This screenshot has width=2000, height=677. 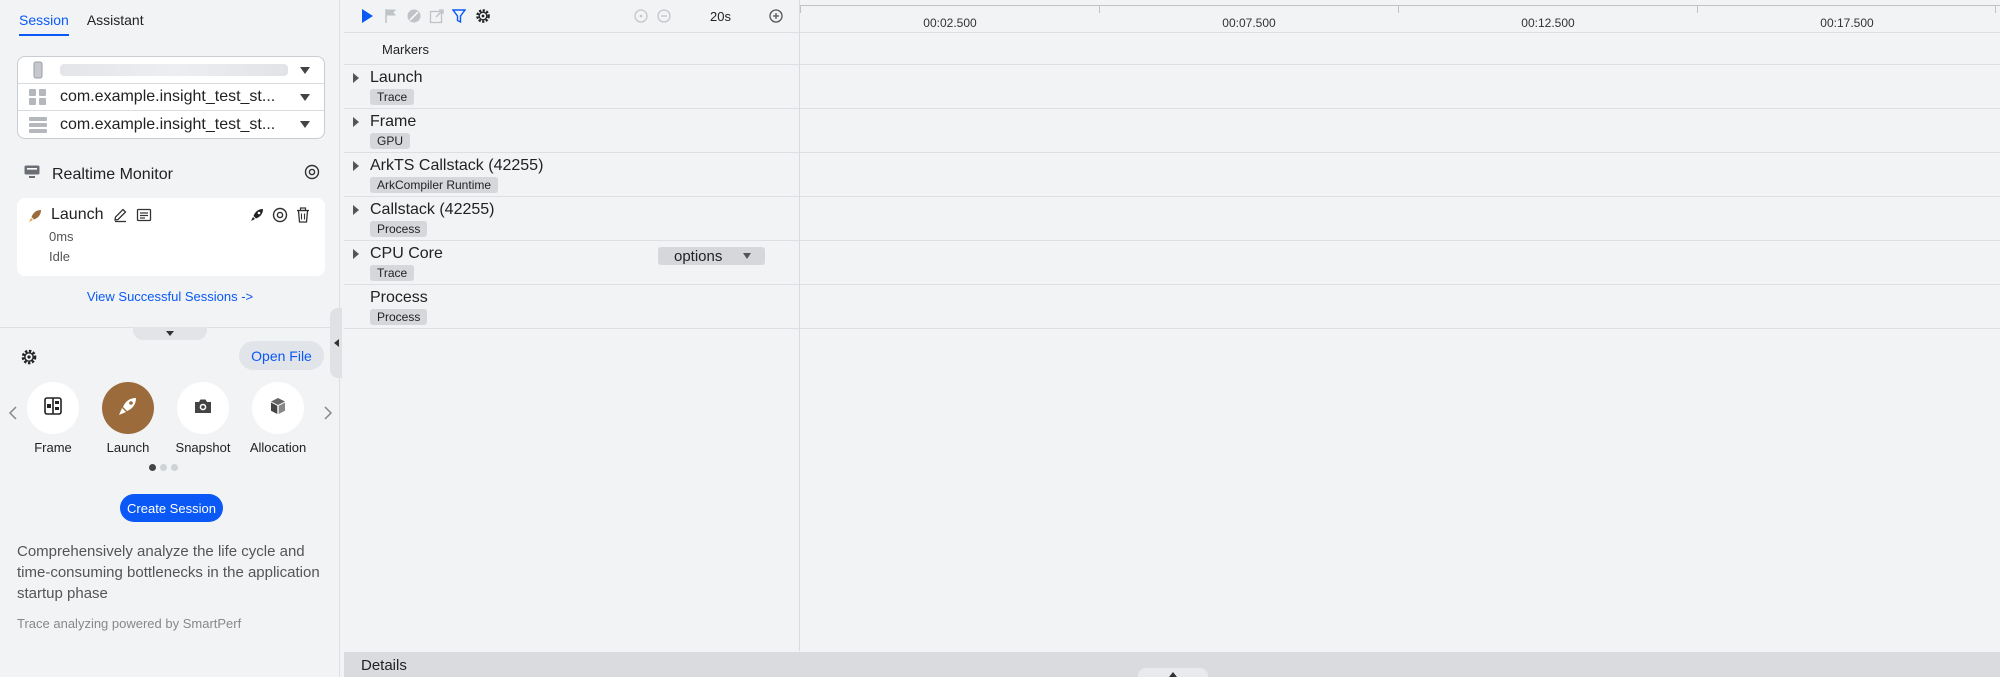 I want to click on template-allocation: Allocation, so click(x=278, y=418).